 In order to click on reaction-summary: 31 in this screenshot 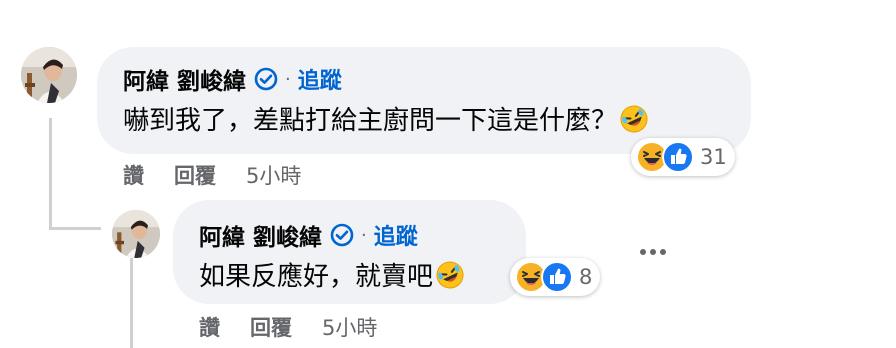, I will do `click(683, 157)`.